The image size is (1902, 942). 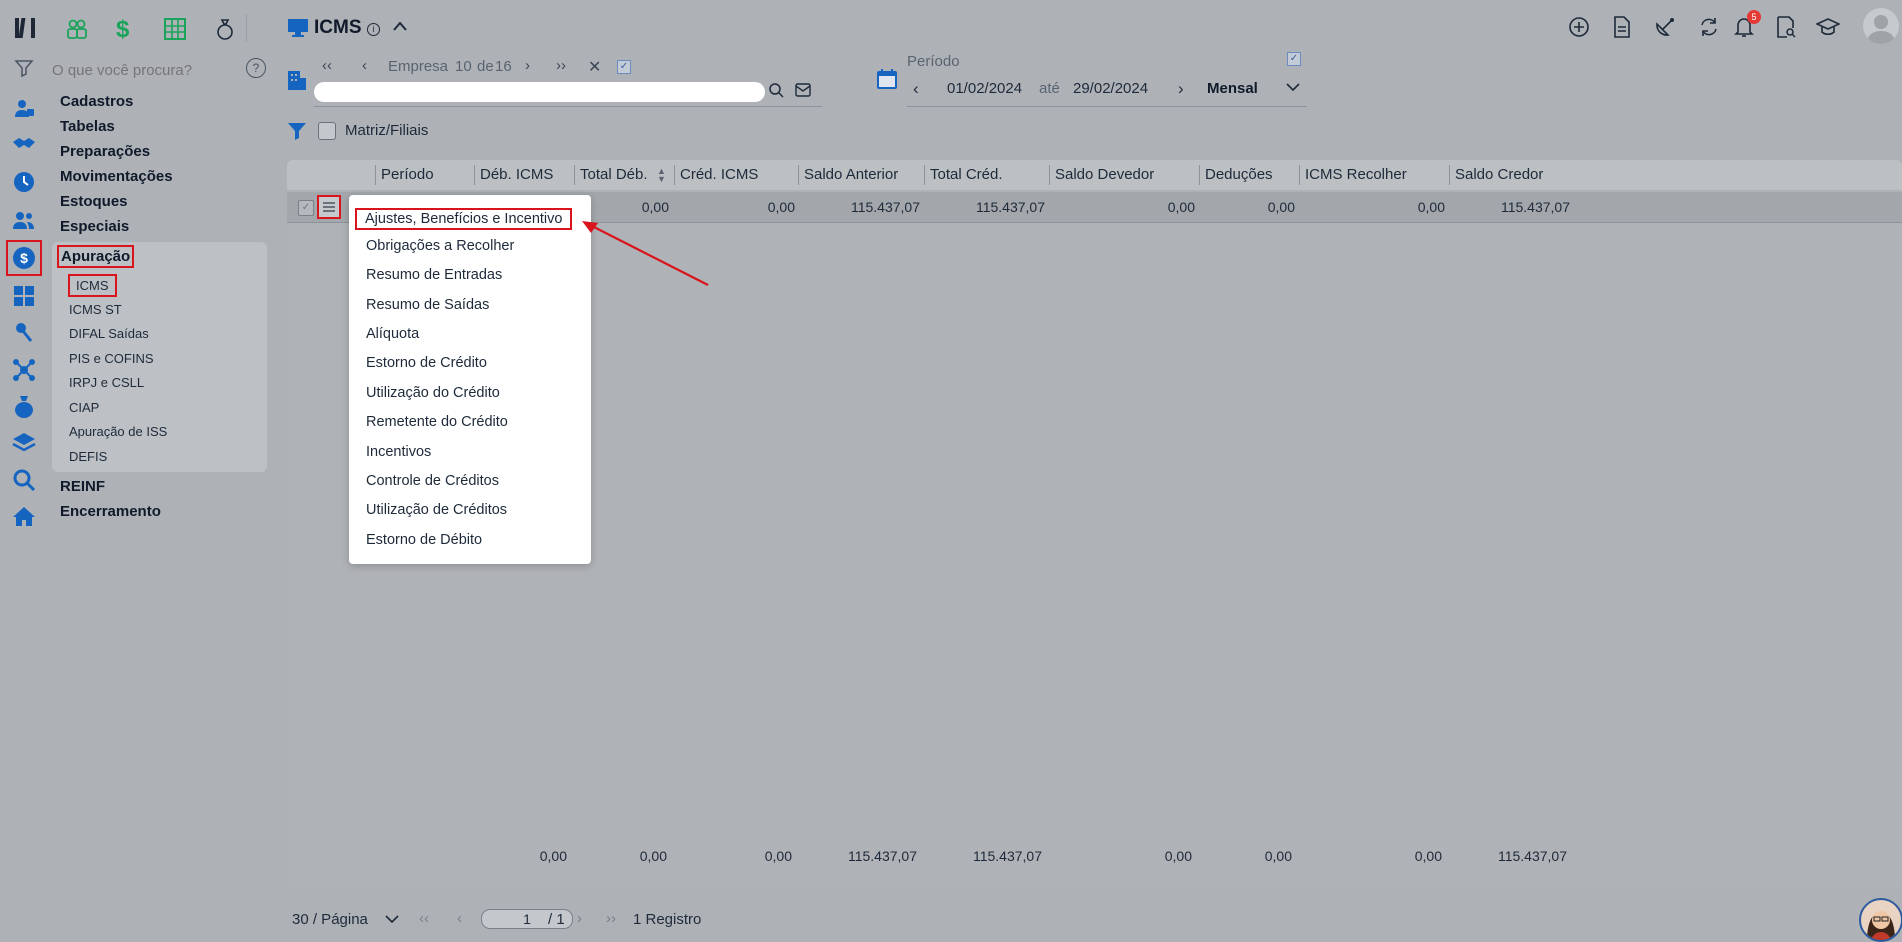 I want to click on menu-movimentacoes: Movimentações, so click(x=116, y=176).